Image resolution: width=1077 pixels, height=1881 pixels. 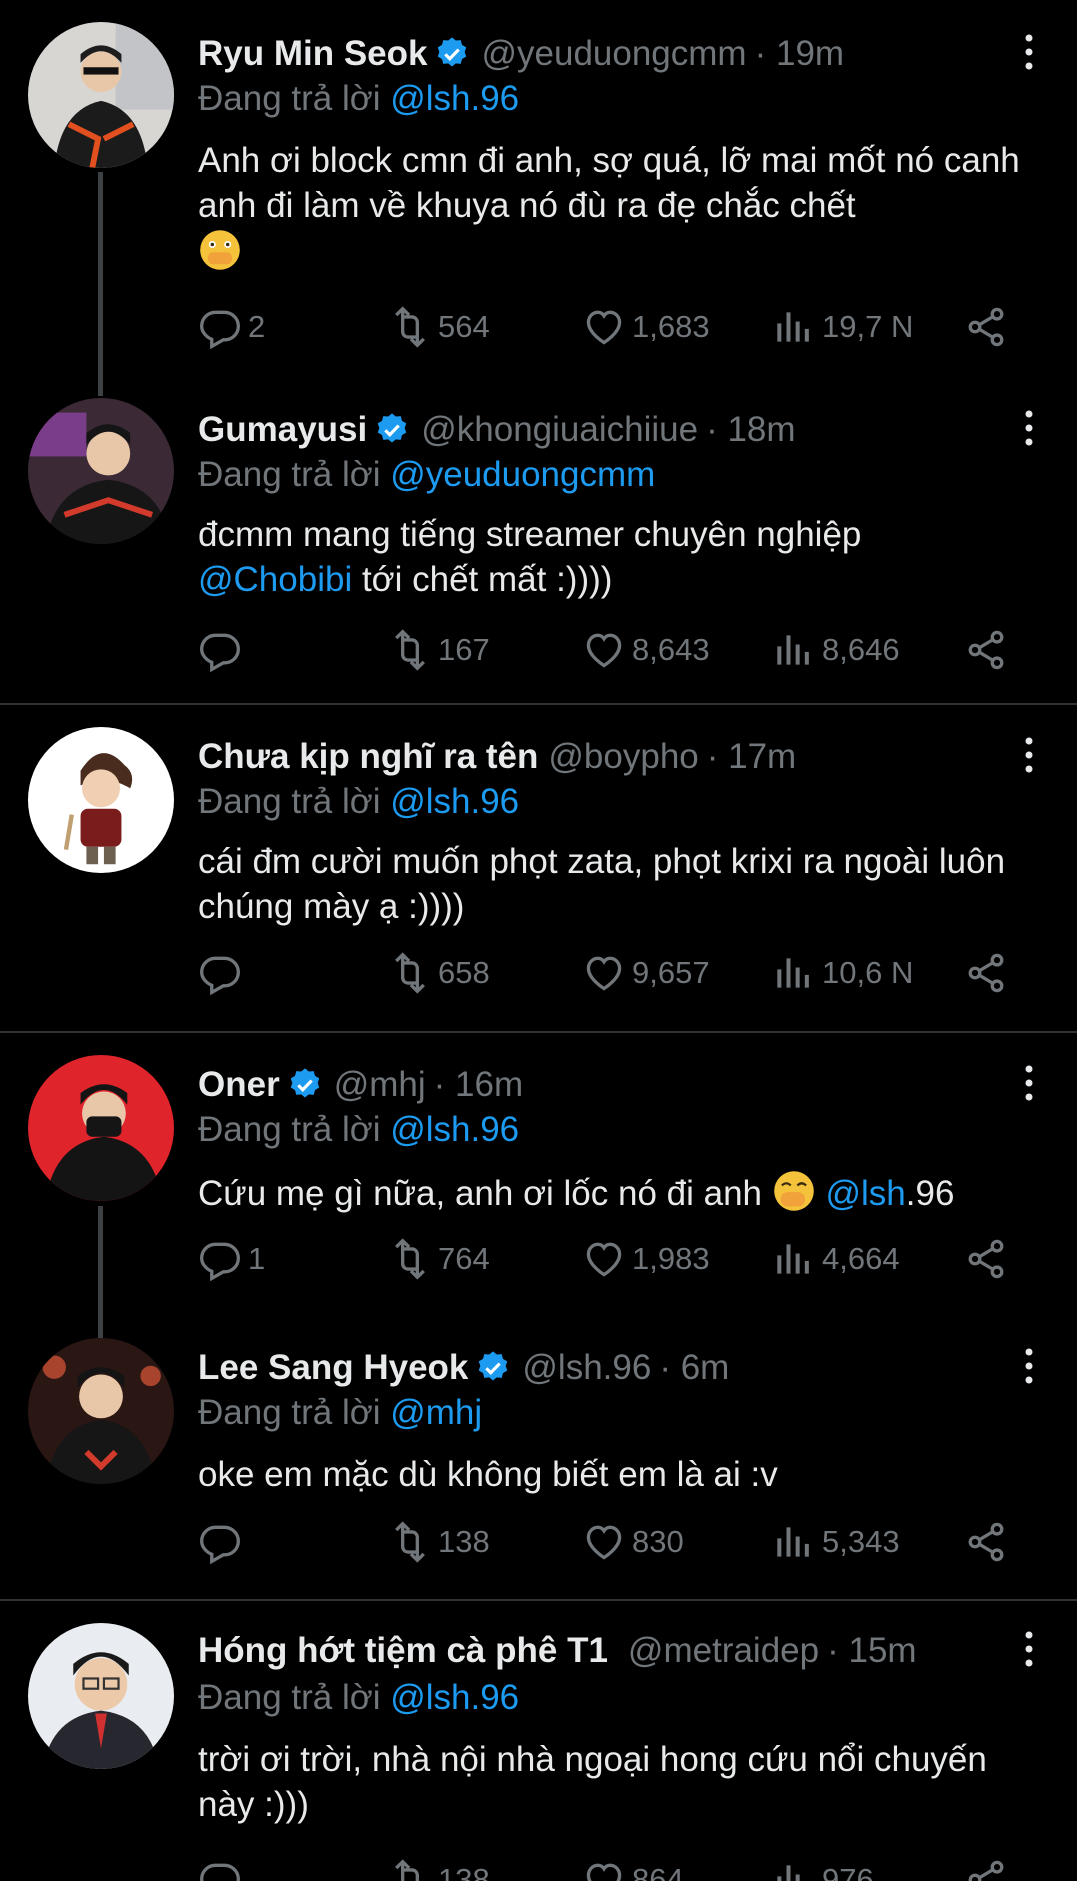 What do you see at coordinates (403, 1651) in the screenshot?
I see `display-name: Hóng hớt tiệm cà phê T1` at bounding box center [403, 1651].